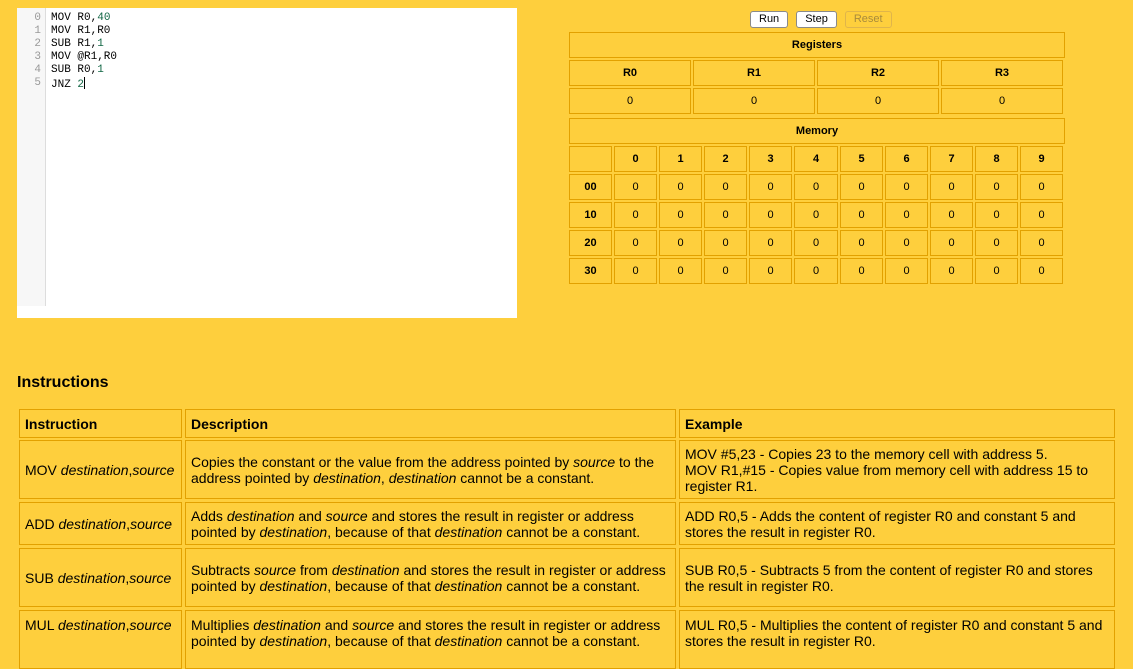 The image size is (1133, 669). What do you see at coordinates (100, 639) in the screenshot?
I see `instruction-cell: MUL destination,source` at bounding box center [100, 639].